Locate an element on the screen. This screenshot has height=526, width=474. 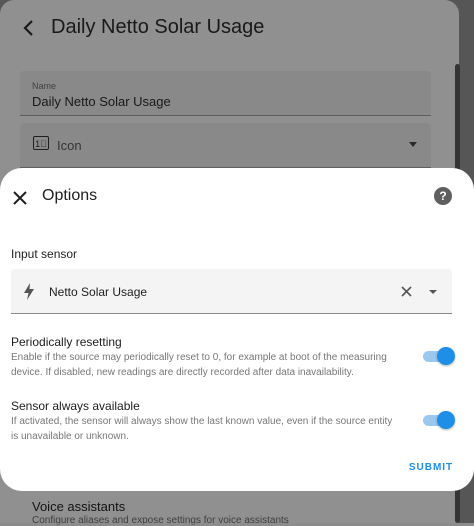
periodically-resetting-toggle is located at coordinates (439, 356).